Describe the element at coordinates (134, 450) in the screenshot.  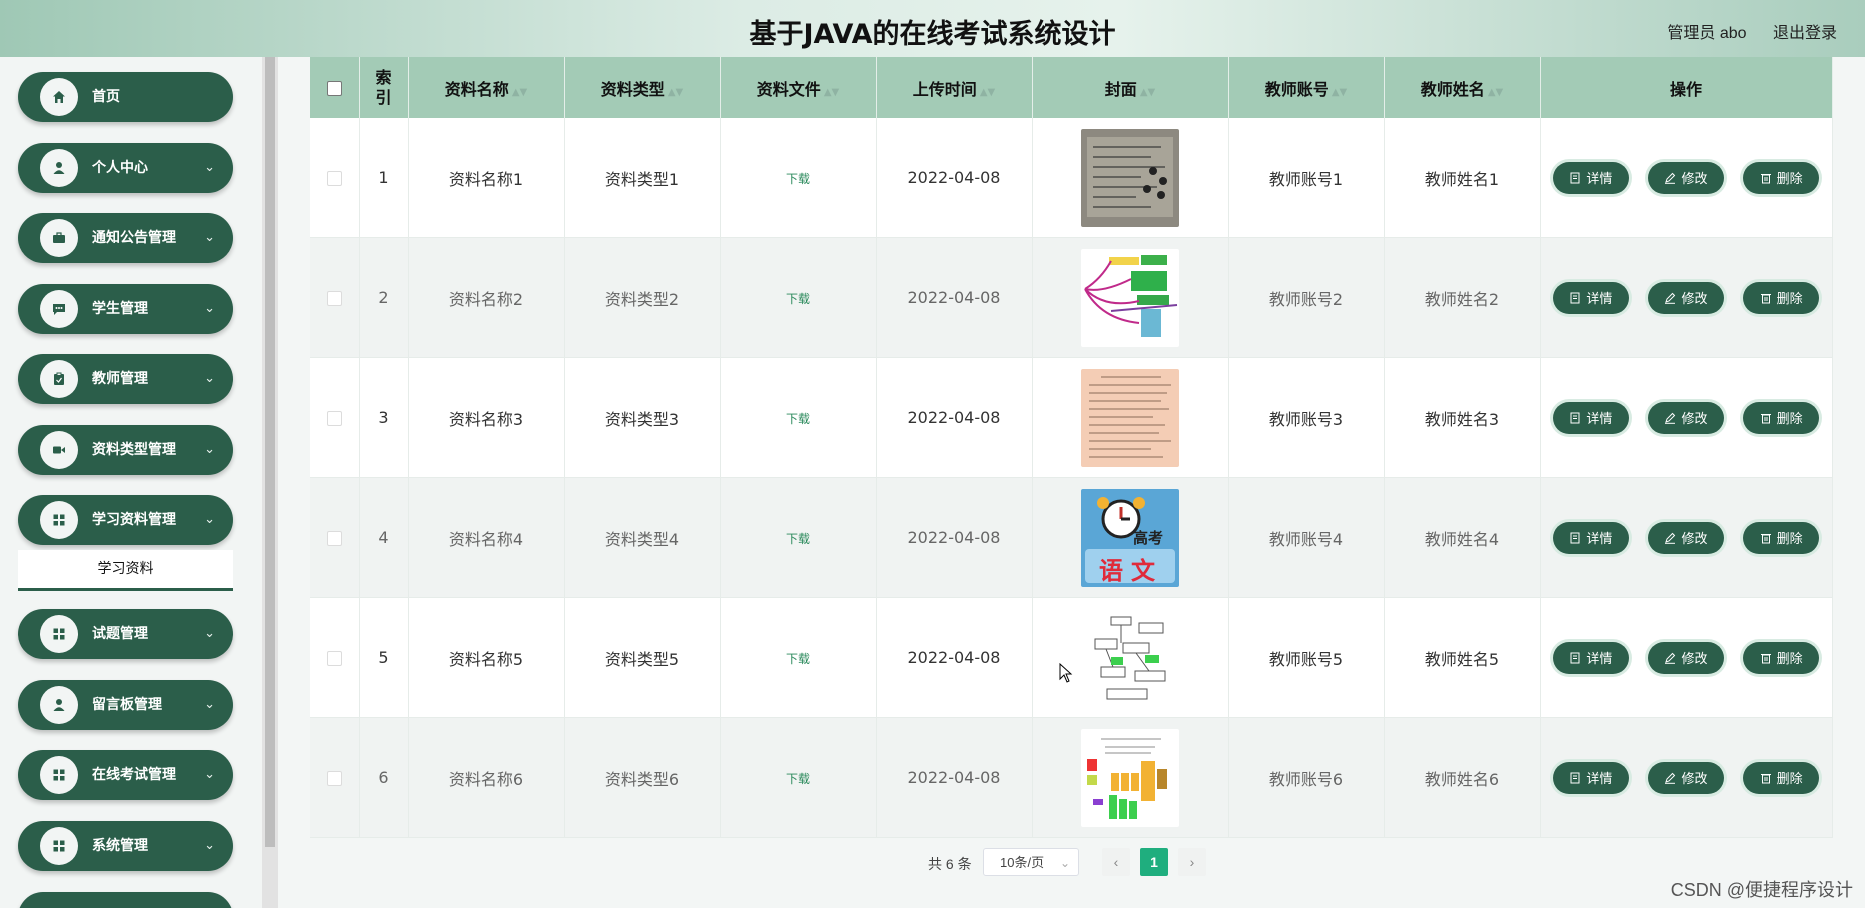
I see `sidebar-item-label: 资料类型管理` at that location.